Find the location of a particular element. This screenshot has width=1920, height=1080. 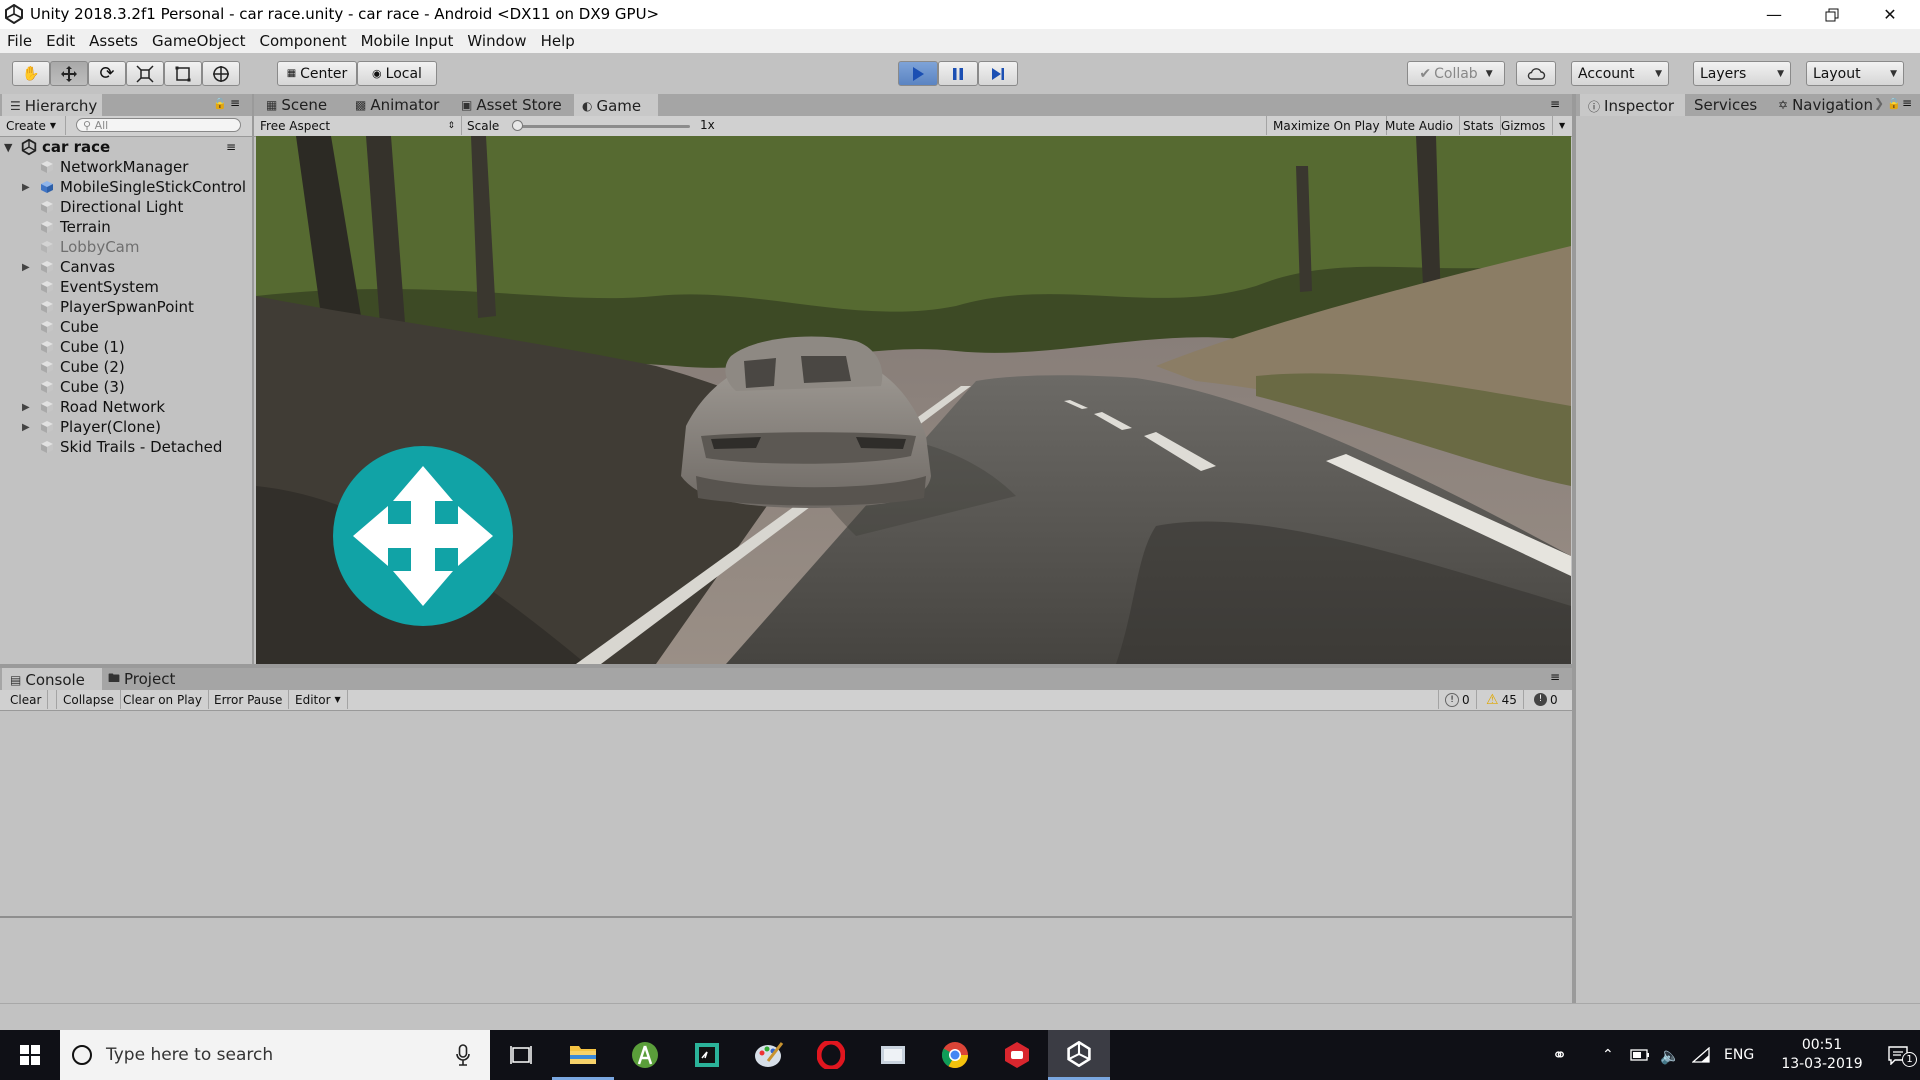

language-indicator: ENG is located at coordinates (1739, 1055).